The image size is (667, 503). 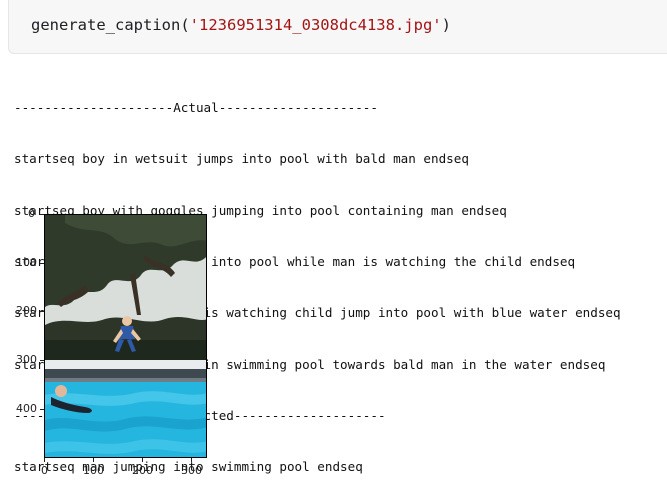 I want to click on x-tick-label: 100, so click(x=93, y=470).